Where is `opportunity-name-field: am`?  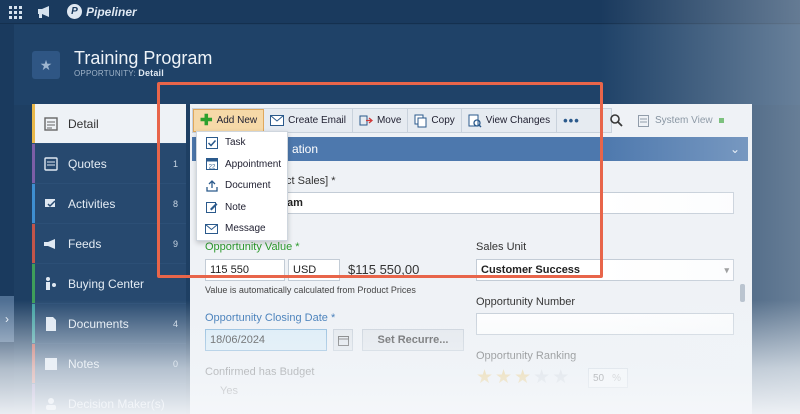
opportunity-name-field: am is located at coordinates (510, 203).